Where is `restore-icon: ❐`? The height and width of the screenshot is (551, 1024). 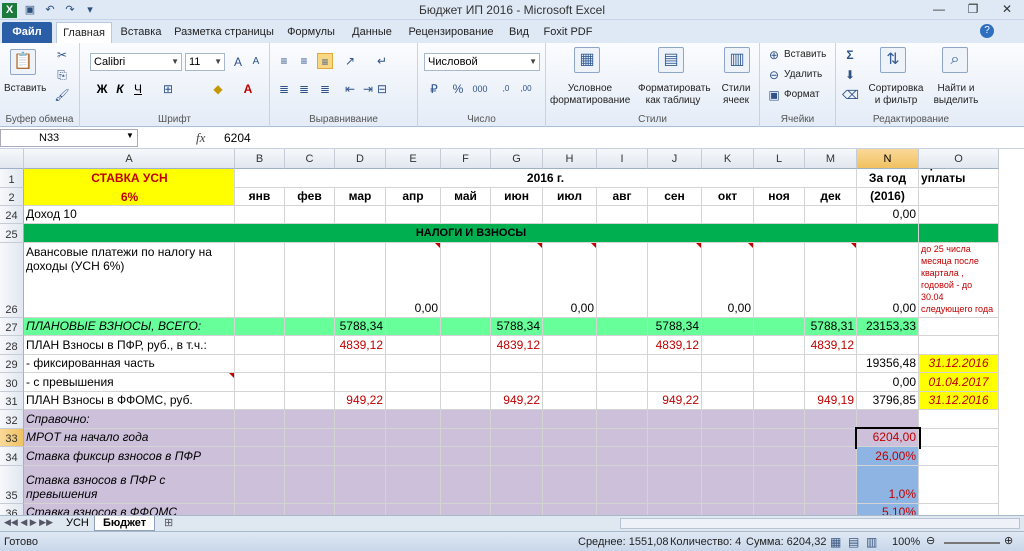
restore-icon: ❐ is located at coordinates (973, 9).